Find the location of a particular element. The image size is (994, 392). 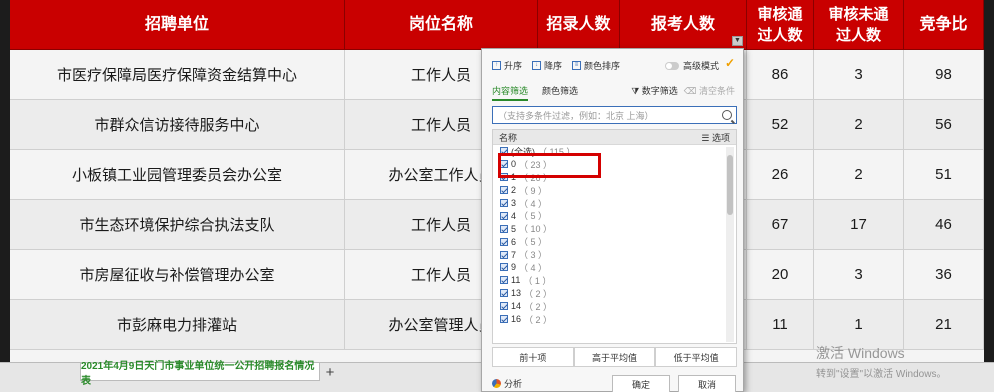

ok-button: 确定 is located at coordinates (641, 383).